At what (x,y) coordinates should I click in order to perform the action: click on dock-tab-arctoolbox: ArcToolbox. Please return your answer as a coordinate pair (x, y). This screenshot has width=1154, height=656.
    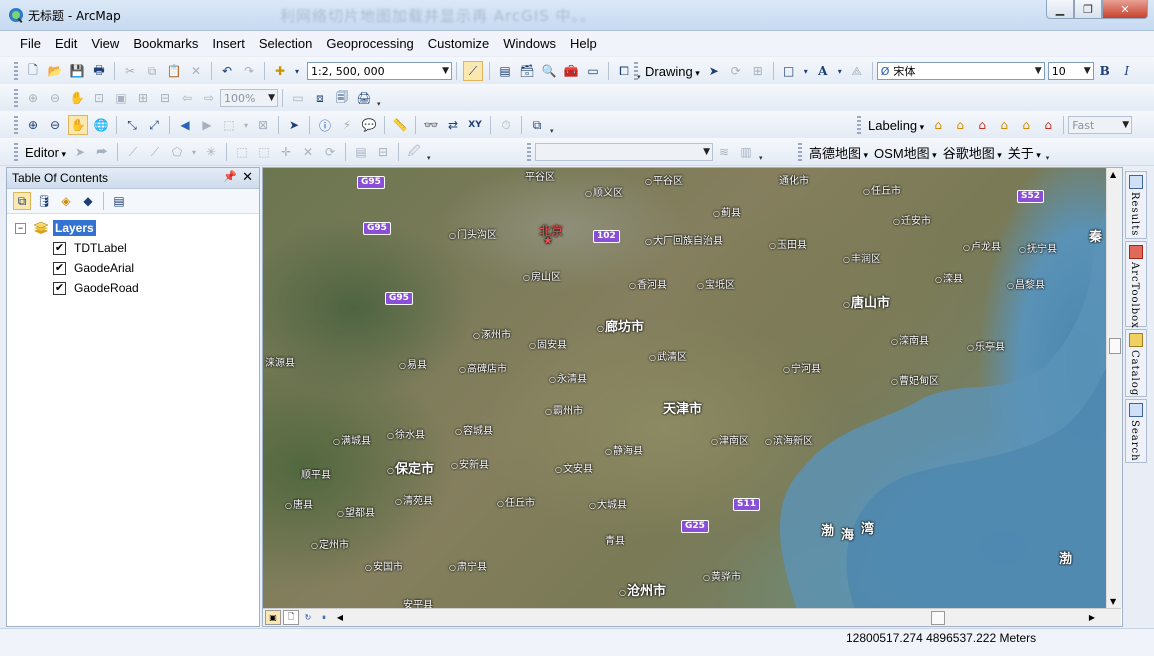
    Looking at the image, I should click on (1136, 285).